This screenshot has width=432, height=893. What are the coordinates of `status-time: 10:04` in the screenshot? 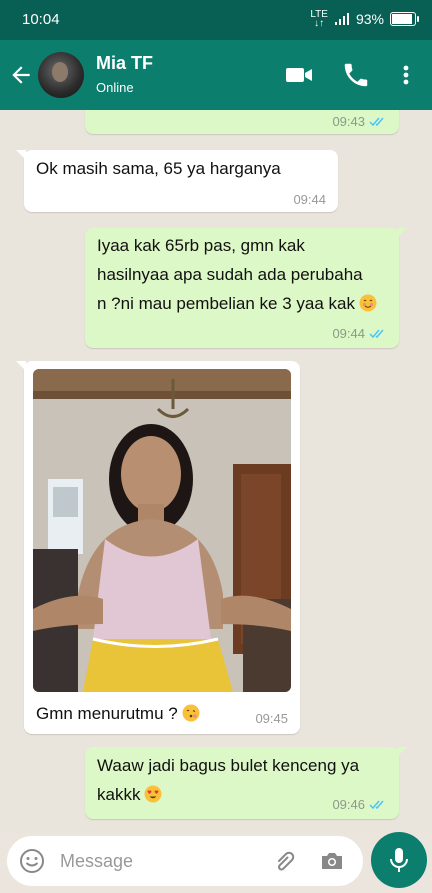 It's located at (41, 19).